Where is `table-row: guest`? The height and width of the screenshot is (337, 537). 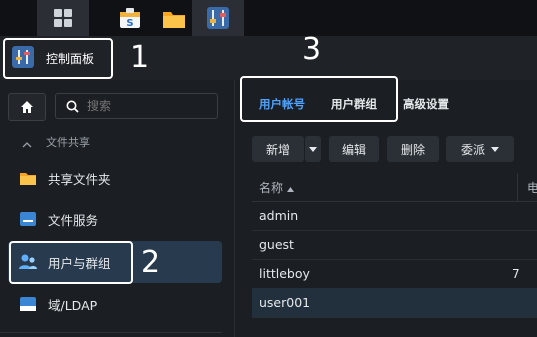
table-row: guest is located at coordinates (394, 245).